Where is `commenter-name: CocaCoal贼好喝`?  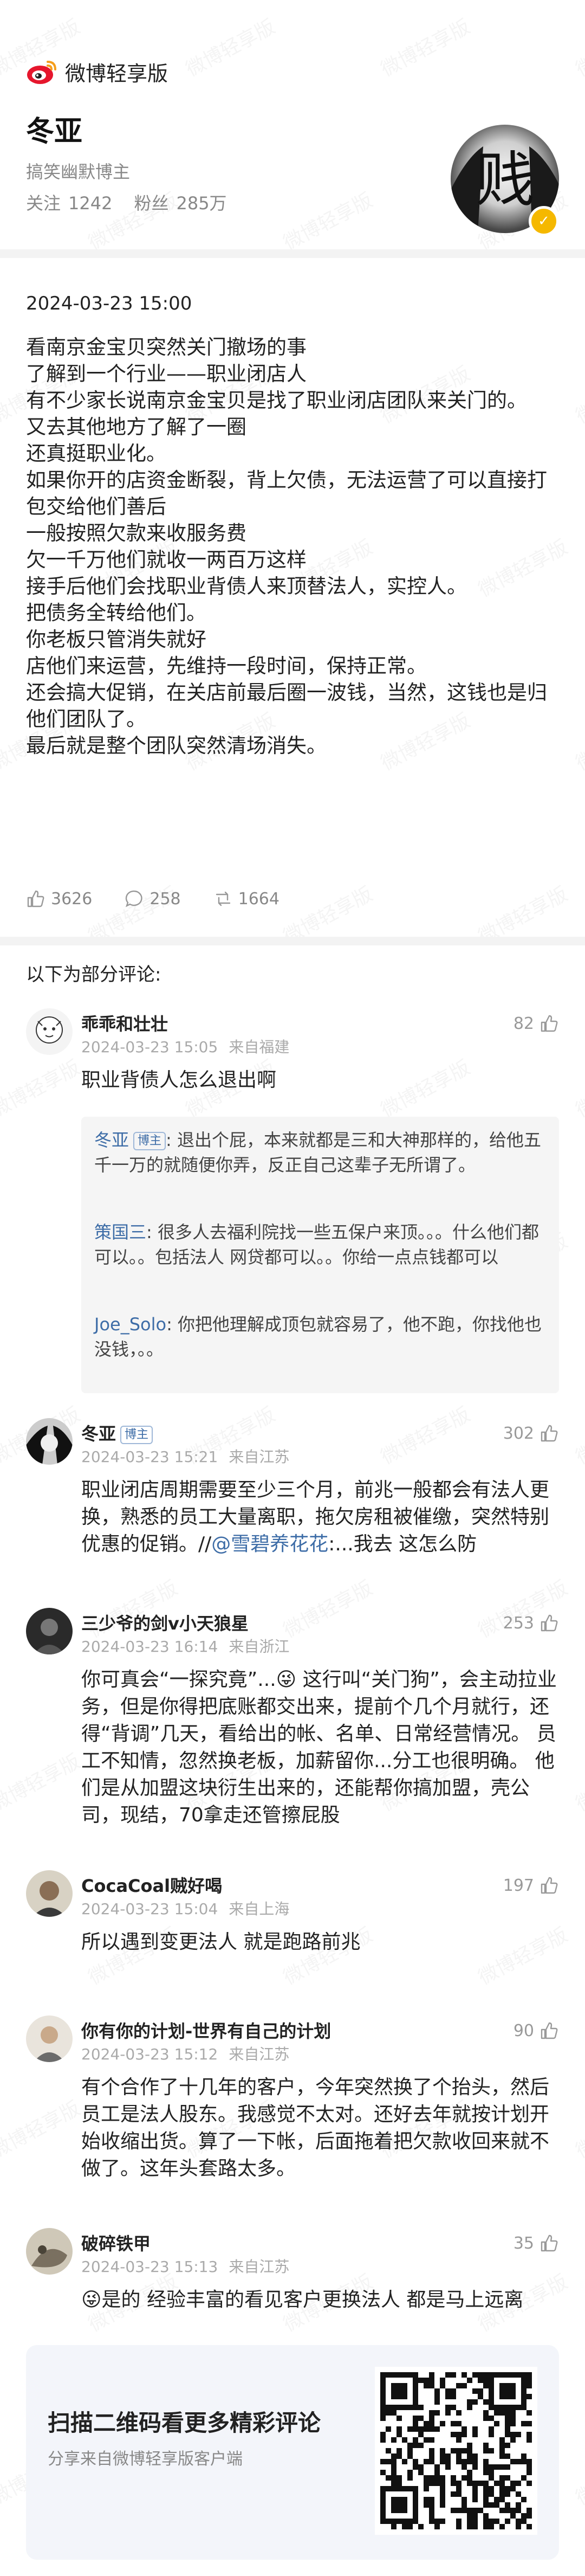 commenter-name: CocaCoal贼好喝 is located at coordinates (151, 1884).